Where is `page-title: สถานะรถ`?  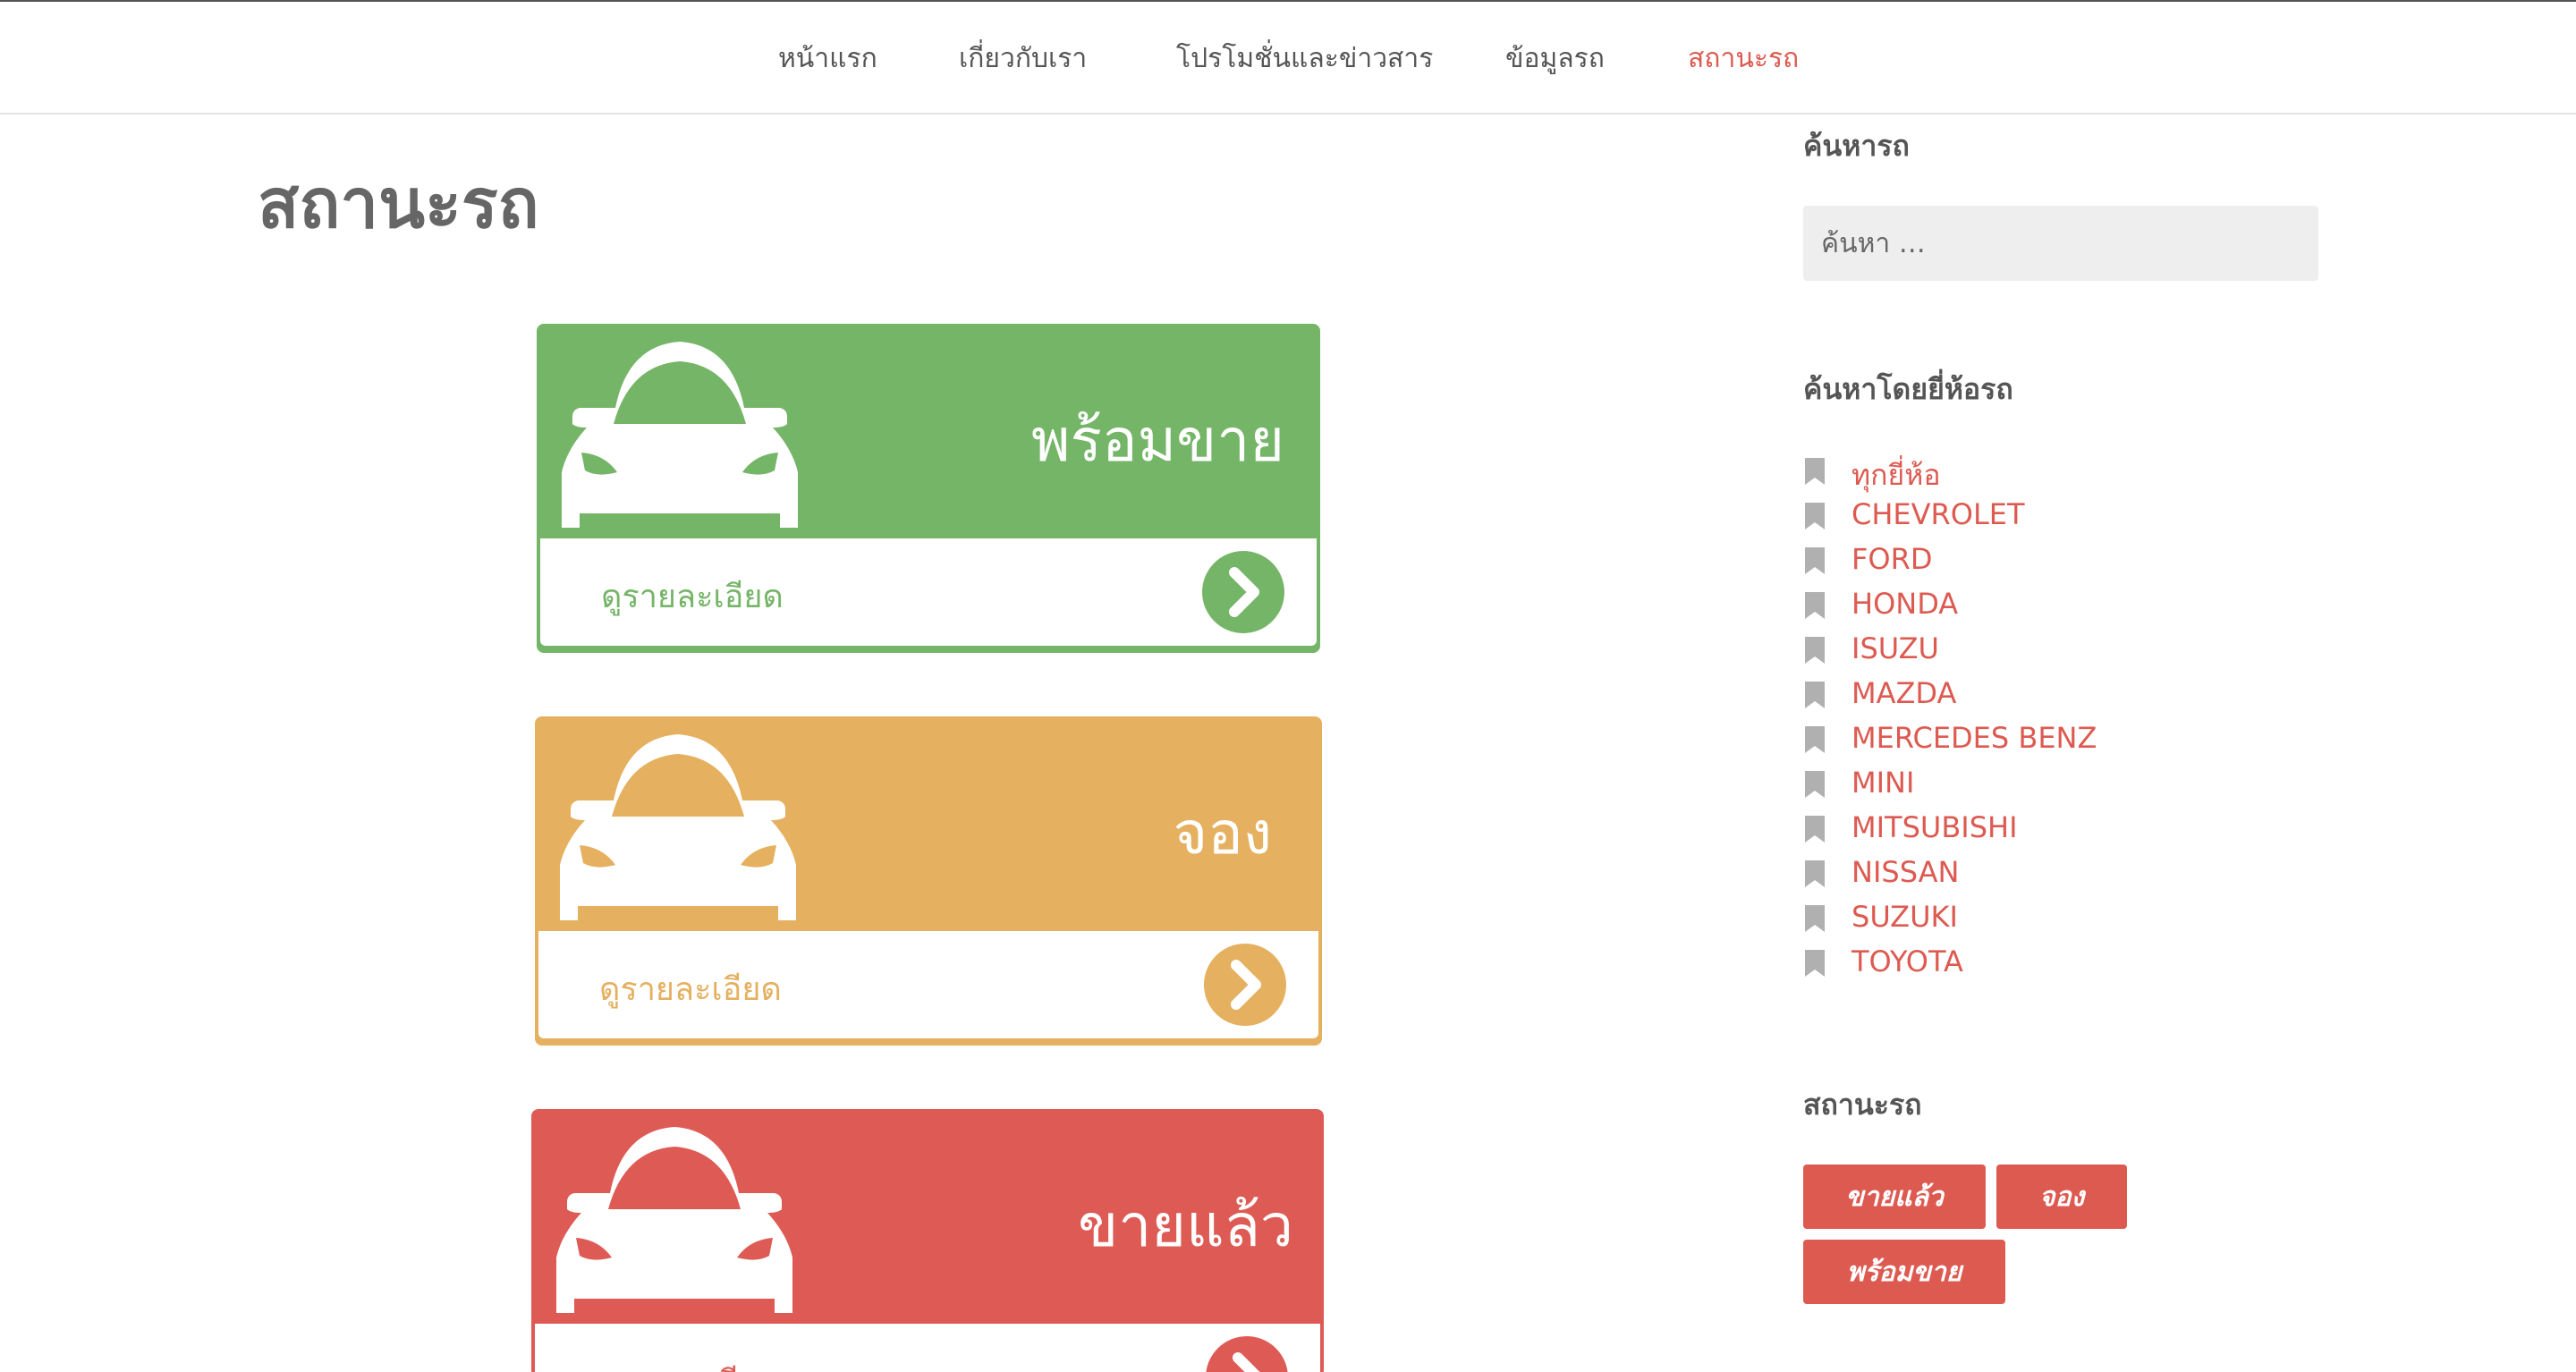
page-title: สถานะรถ is located at coordinates (398, 203).